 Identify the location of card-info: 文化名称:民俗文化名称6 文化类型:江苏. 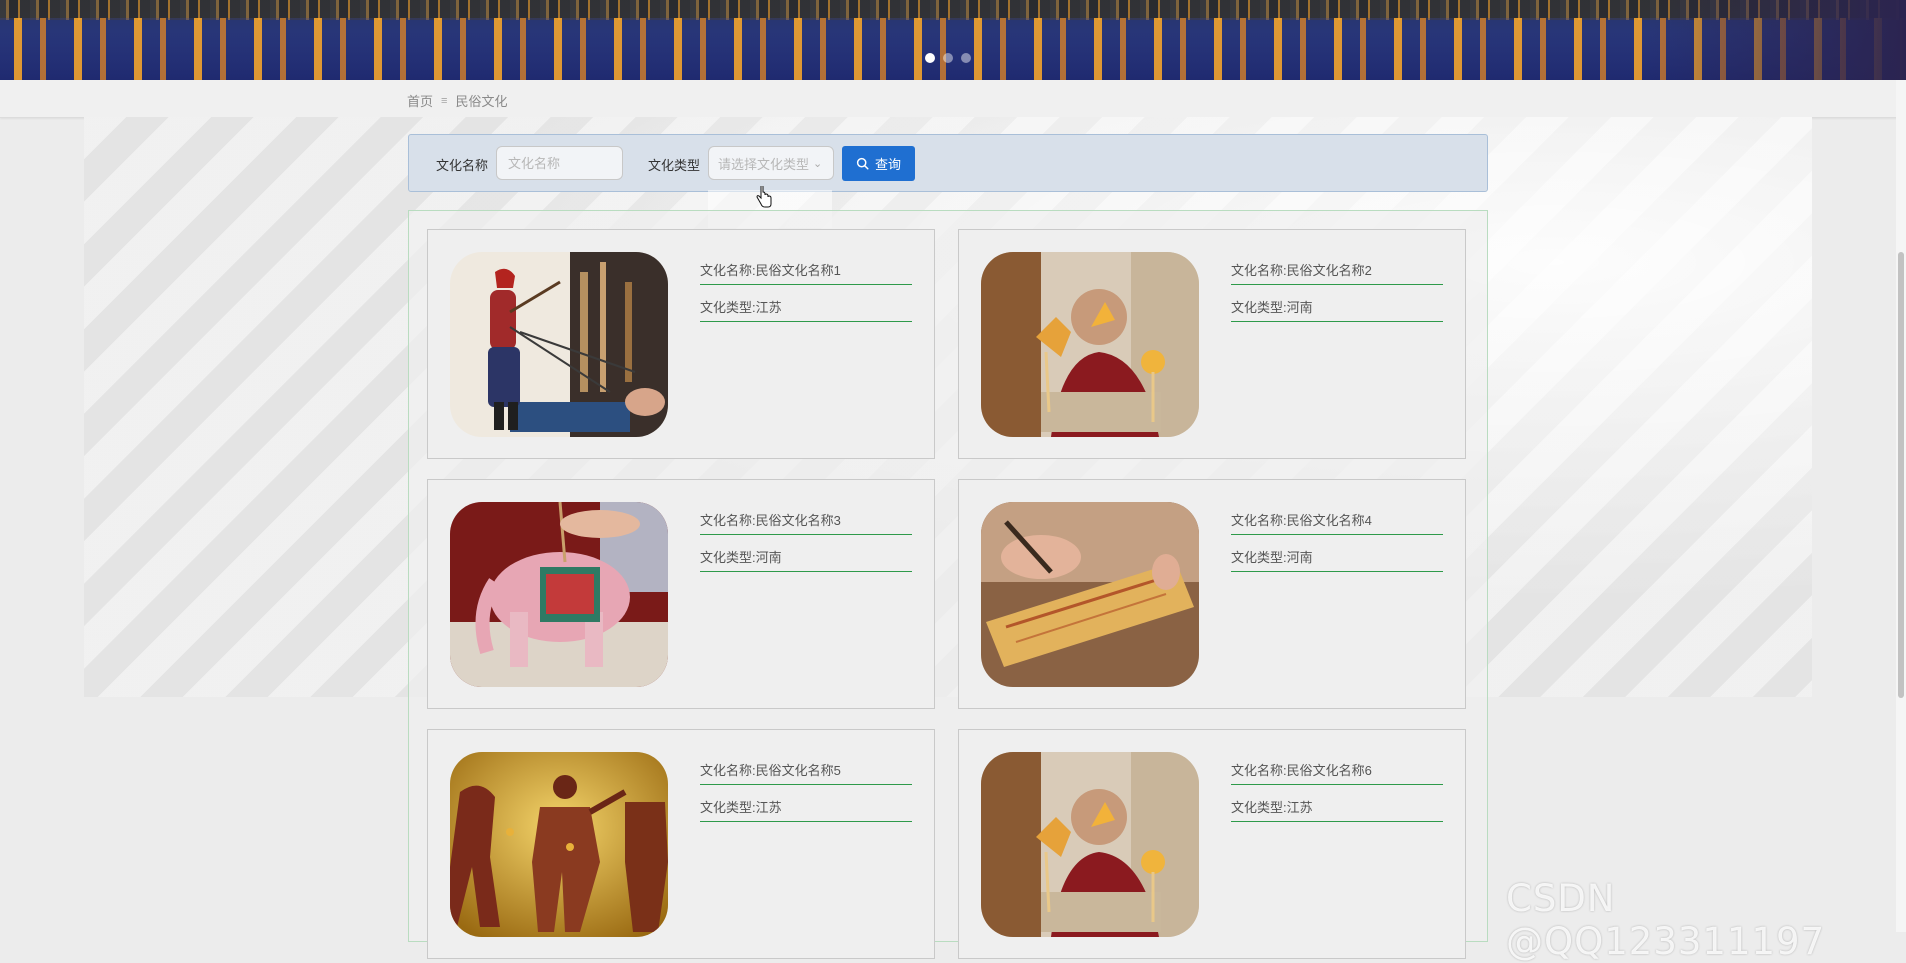
(1337, 795).